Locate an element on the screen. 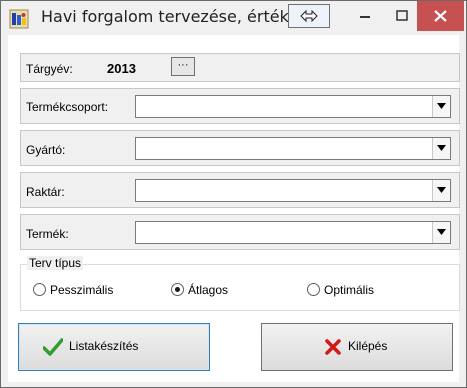 The image size is (467, 388). plan-type-group: Terv típus Pesszimális Átlagos Optimális is located at coordinates (240, 283).